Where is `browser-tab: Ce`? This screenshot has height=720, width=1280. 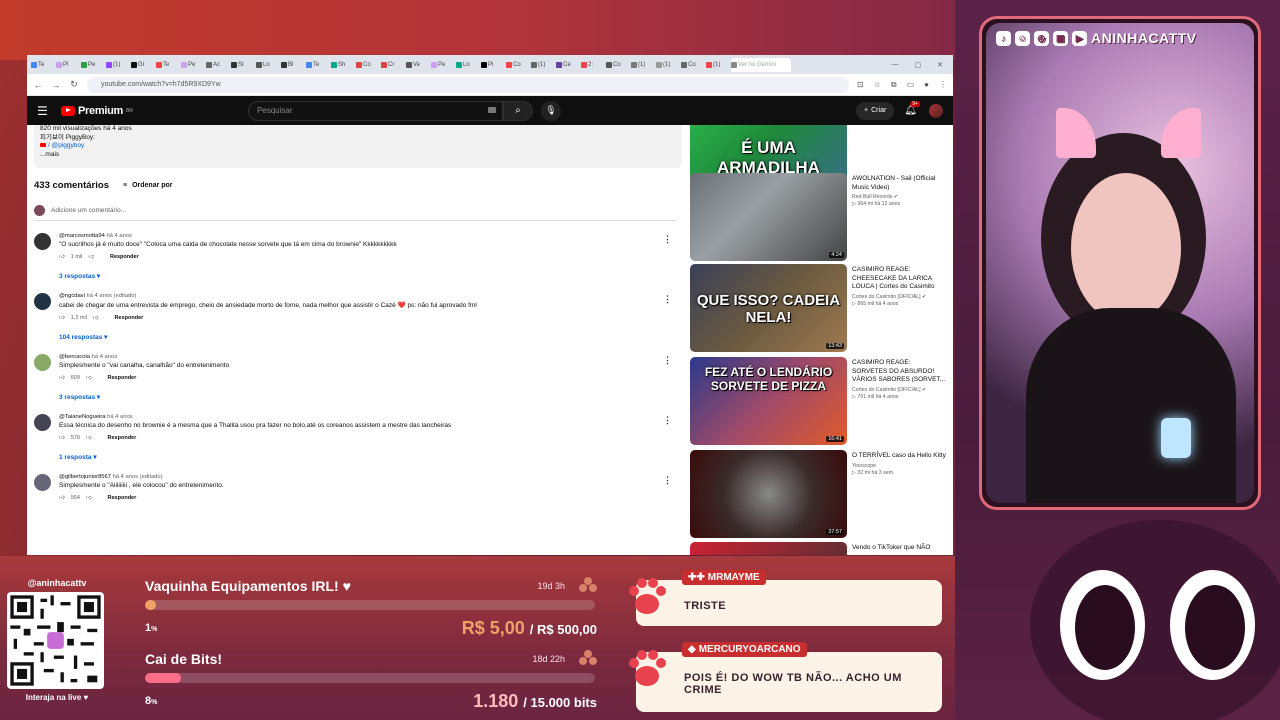
browser-tab: Ce is located at coordinates (567, 65).